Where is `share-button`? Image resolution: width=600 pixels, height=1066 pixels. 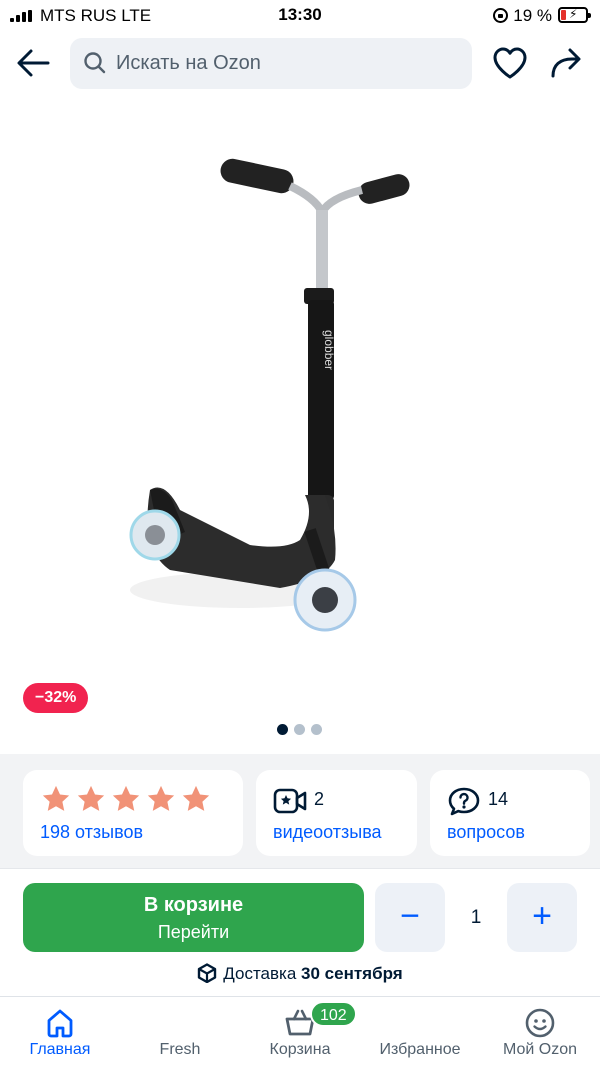
share-button is located at coordinates (566, 63).